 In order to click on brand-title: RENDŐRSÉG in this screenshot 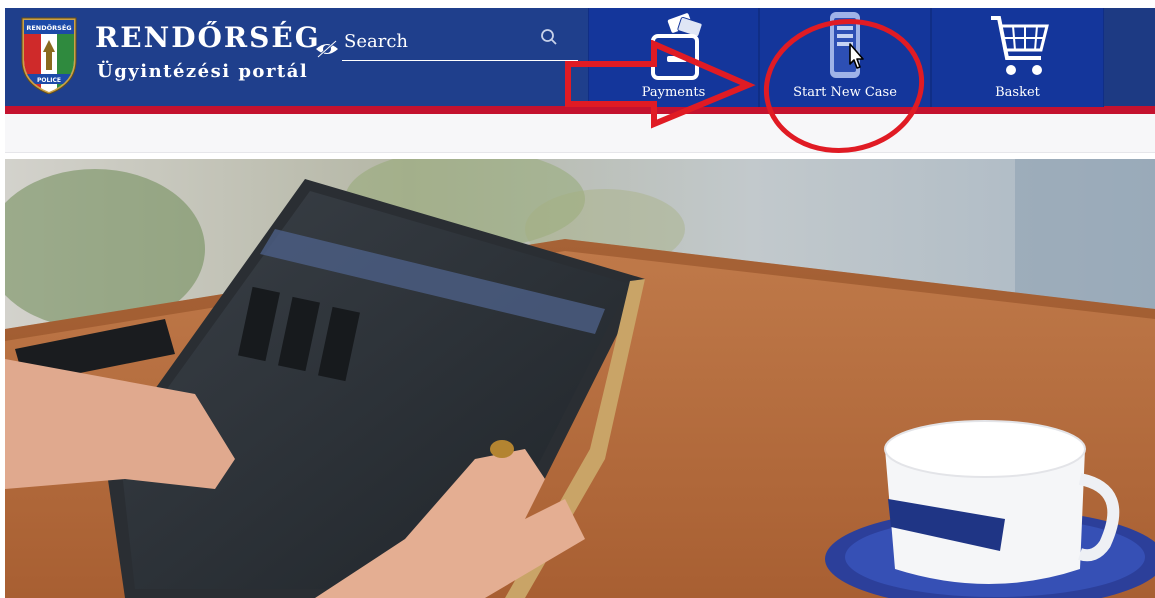, I will do `click(208, 38)`.